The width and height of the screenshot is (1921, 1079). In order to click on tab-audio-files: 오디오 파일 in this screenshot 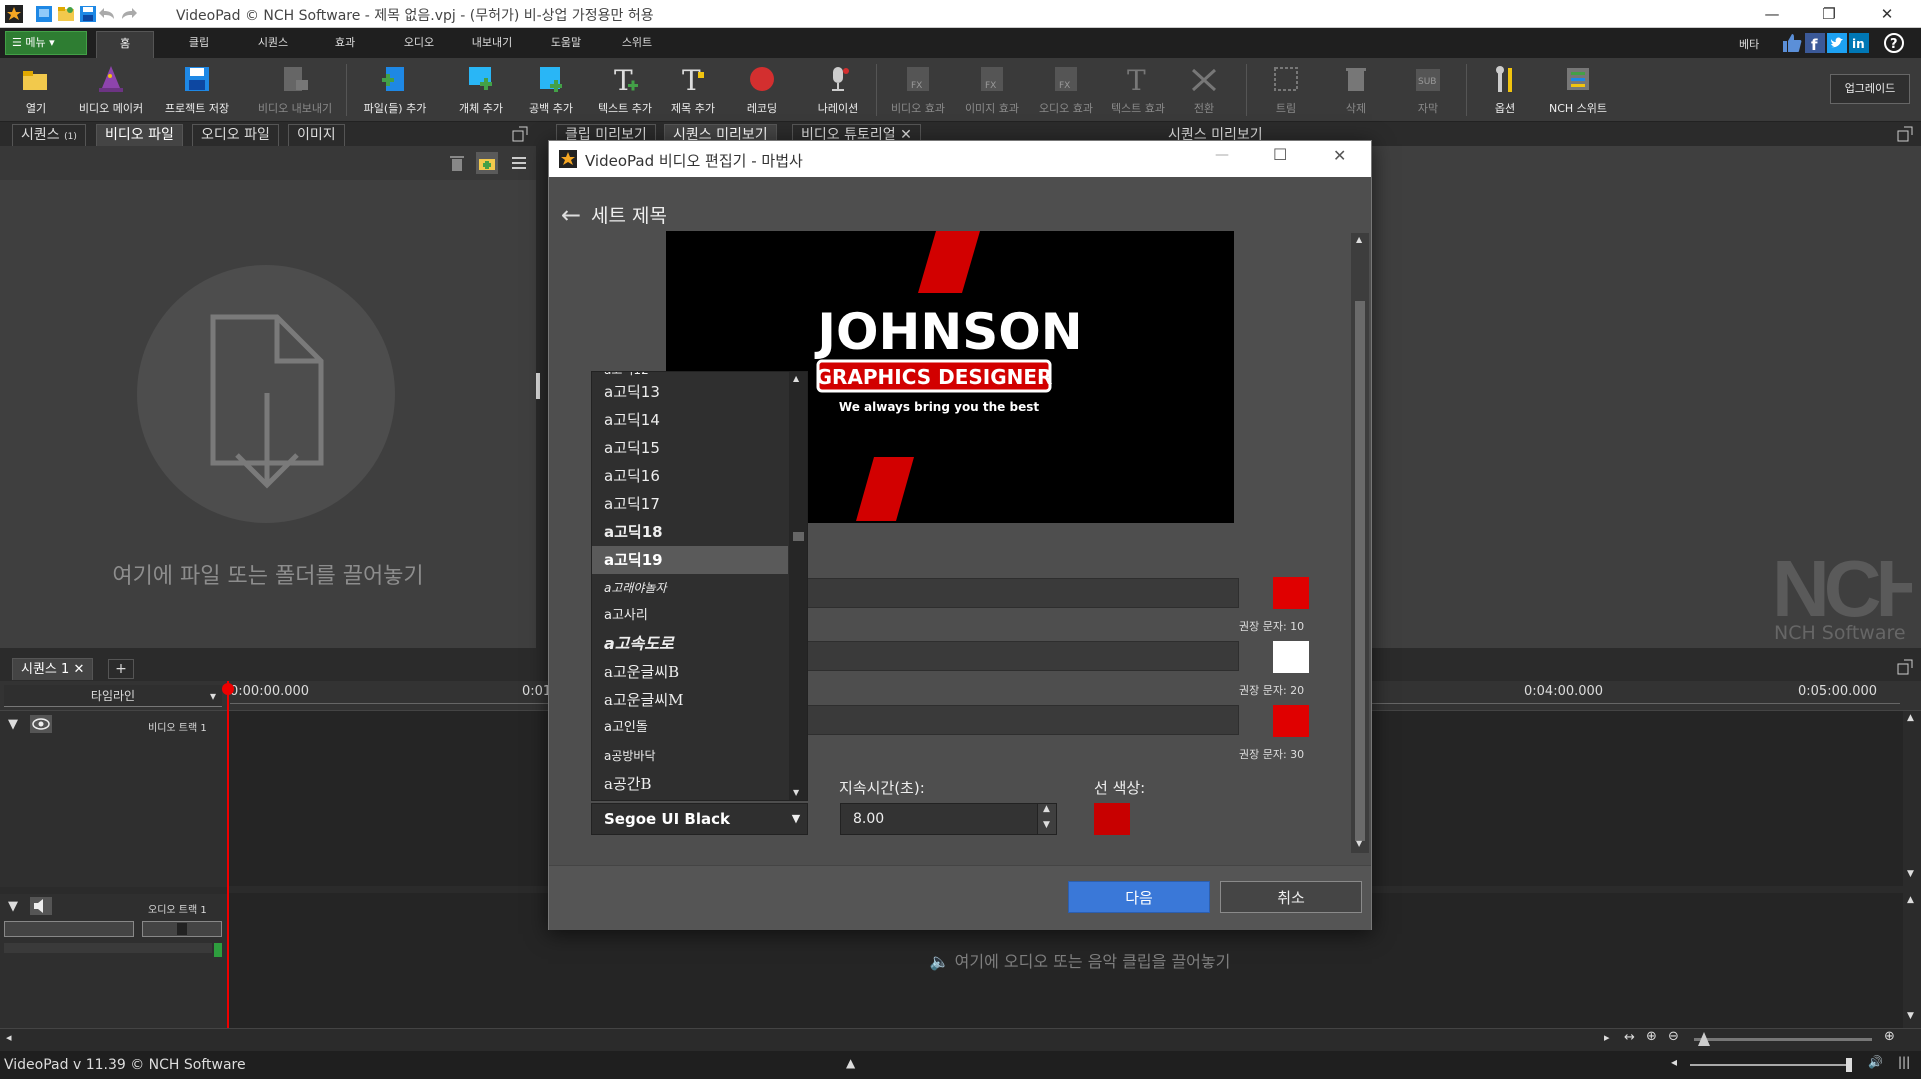, I will do `click(235, 135)`.